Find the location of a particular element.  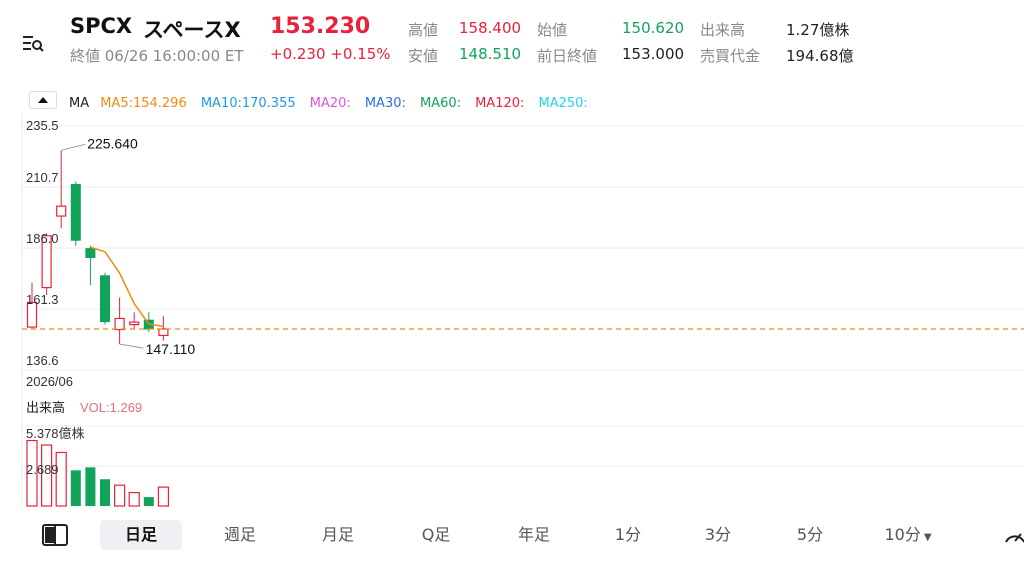

max-price-leader is located at coordinates (73, 147).